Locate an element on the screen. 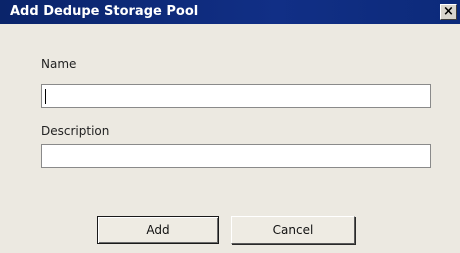 The width and height of the screenshot is (460, 253). name-label: Name is located at coordinates (59, 64).